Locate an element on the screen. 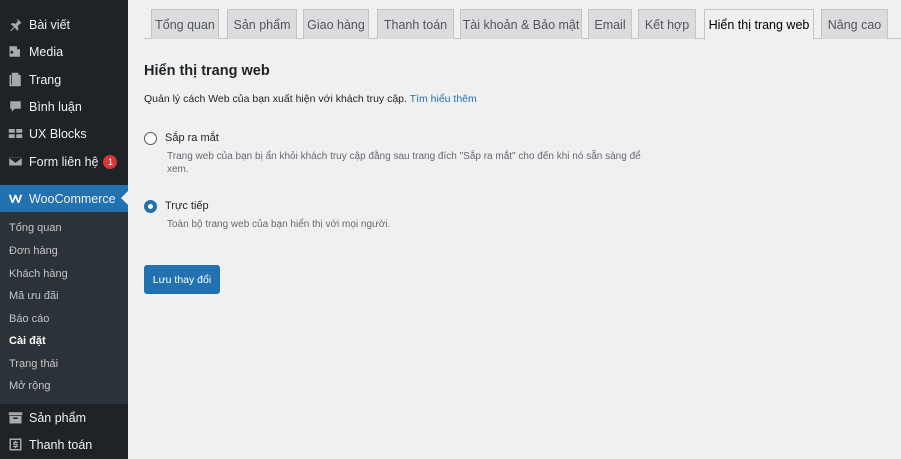  coming-soon-radio is located at coordinates (150, 138).